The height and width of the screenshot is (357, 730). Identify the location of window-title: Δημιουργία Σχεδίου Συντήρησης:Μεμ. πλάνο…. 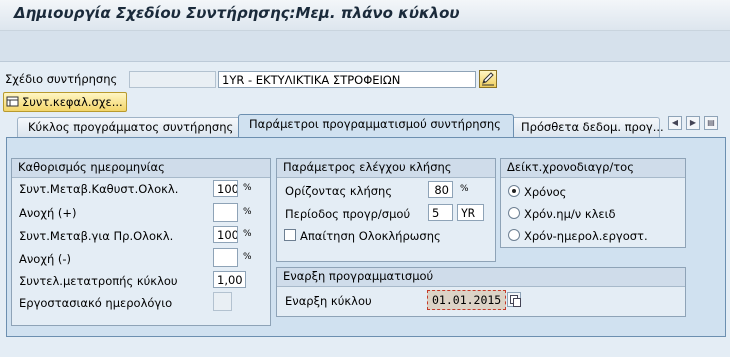
(237, 13).